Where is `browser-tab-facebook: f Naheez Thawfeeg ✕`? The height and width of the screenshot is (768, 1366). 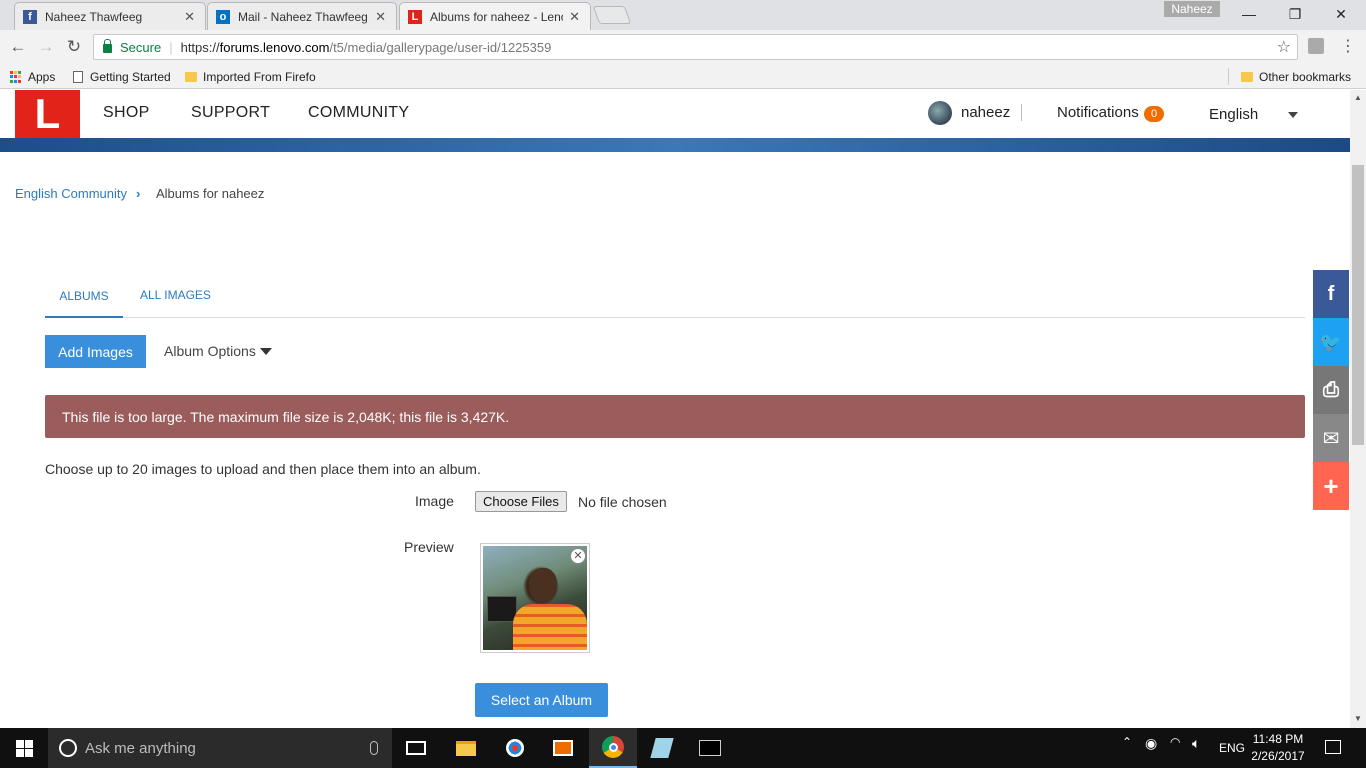 browser-tab-facebook: f Naheez Thawfeeg ✕ is located at coordinates (110, 16).